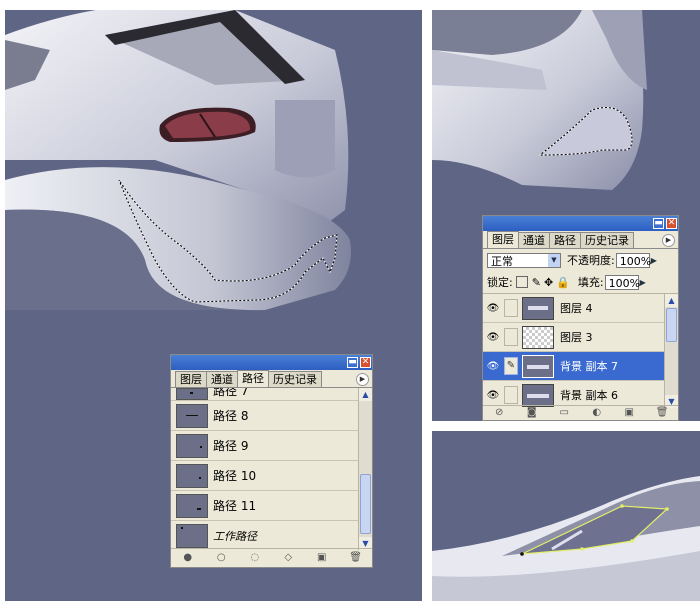  Describe the element at coordinates (563, 282) in the screenshot. I see `lock-all-icon: 🔒` at that location.